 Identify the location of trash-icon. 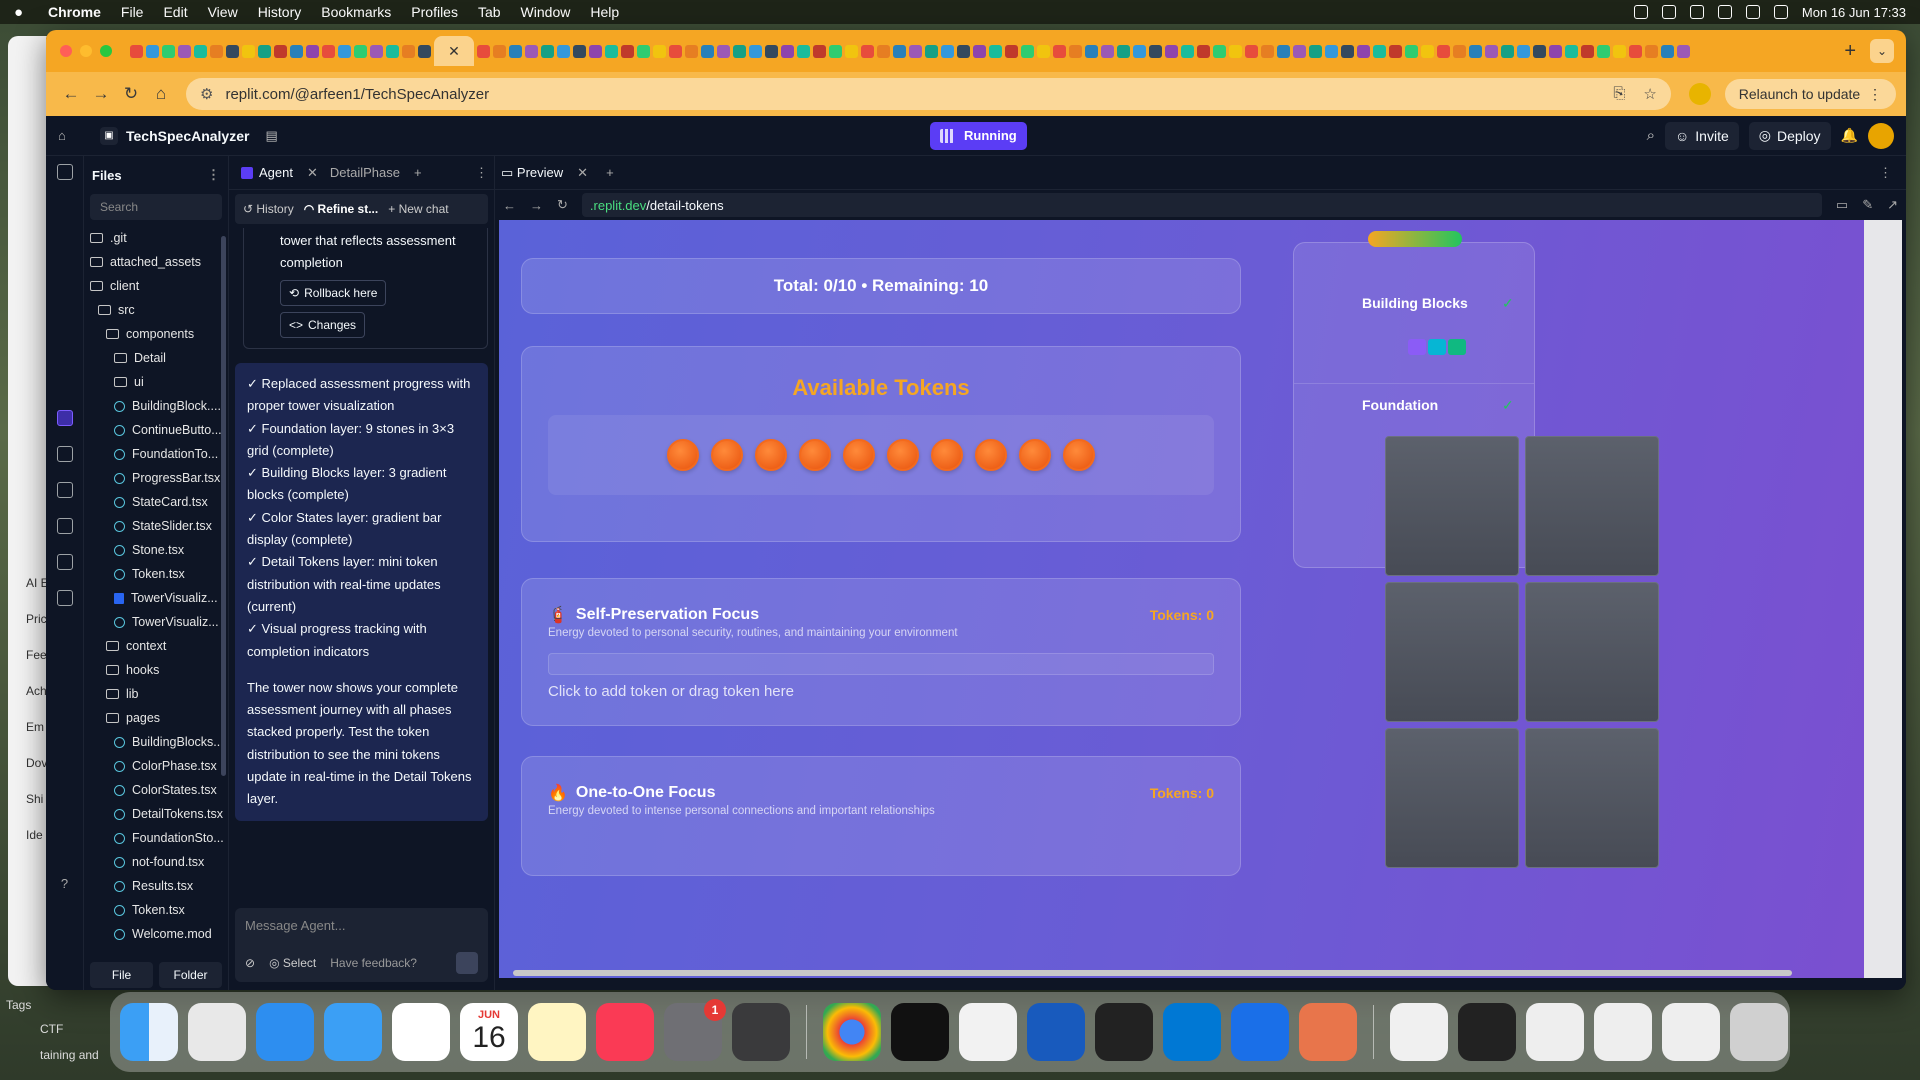
(1759, 1032).